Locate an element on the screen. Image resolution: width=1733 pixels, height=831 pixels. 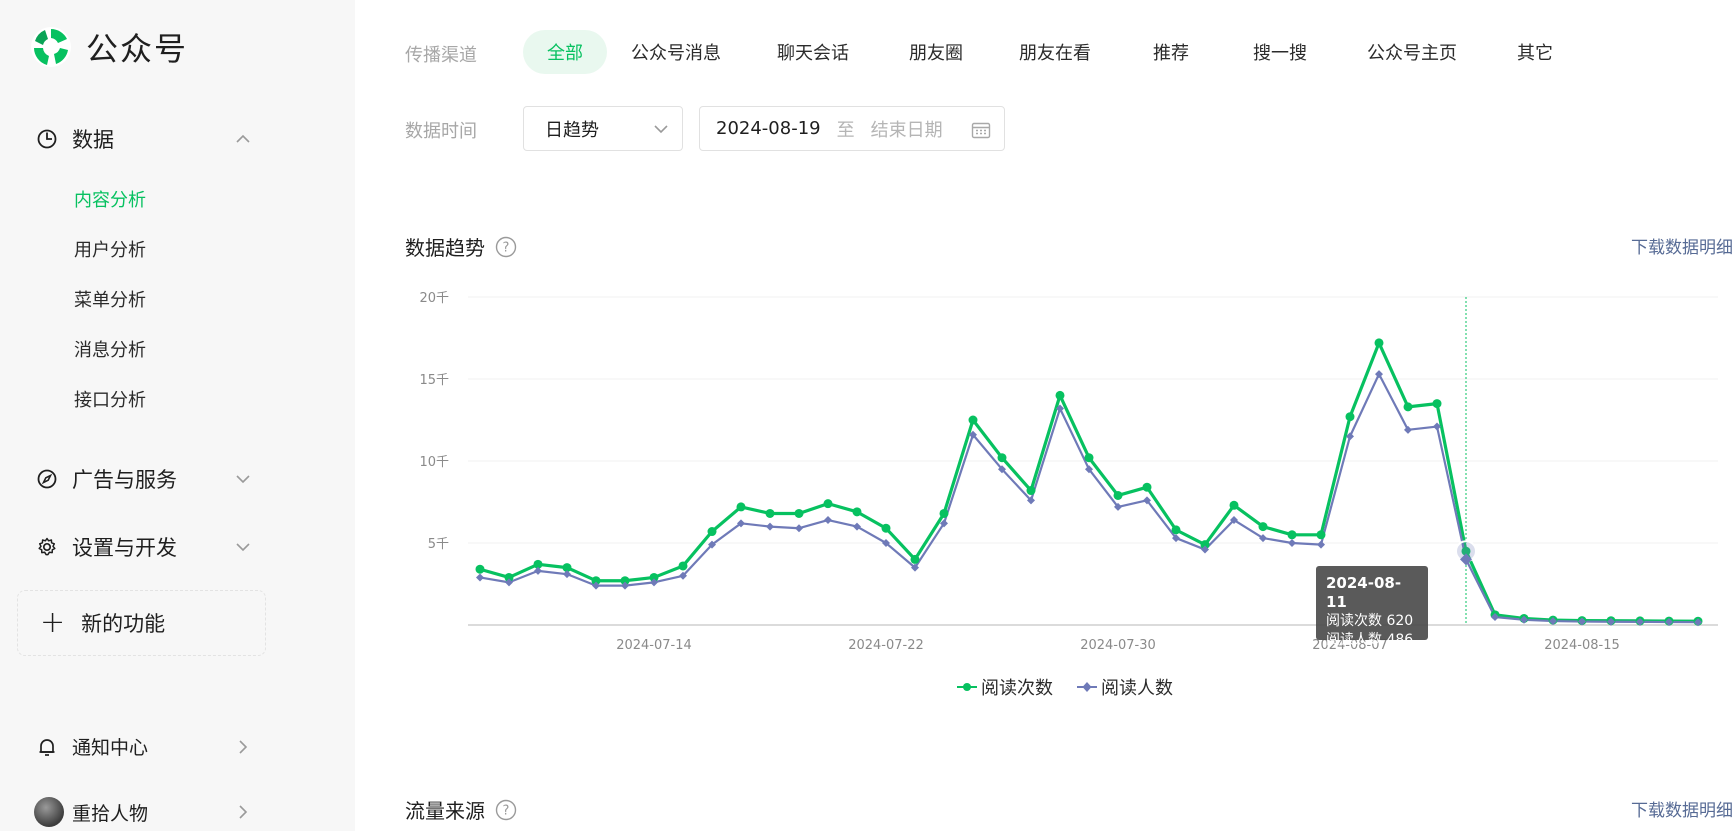
compass-icon is located at coordinates (47, 479).